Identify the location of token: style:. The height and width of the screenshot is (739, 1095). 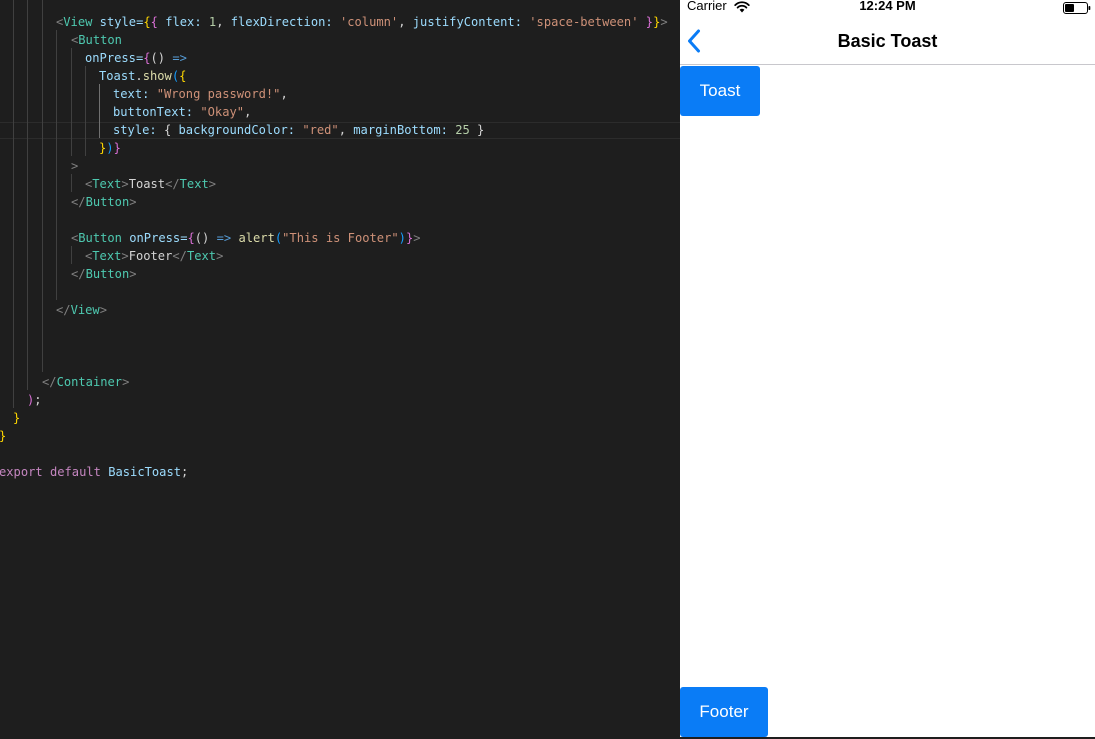
(138, 130).